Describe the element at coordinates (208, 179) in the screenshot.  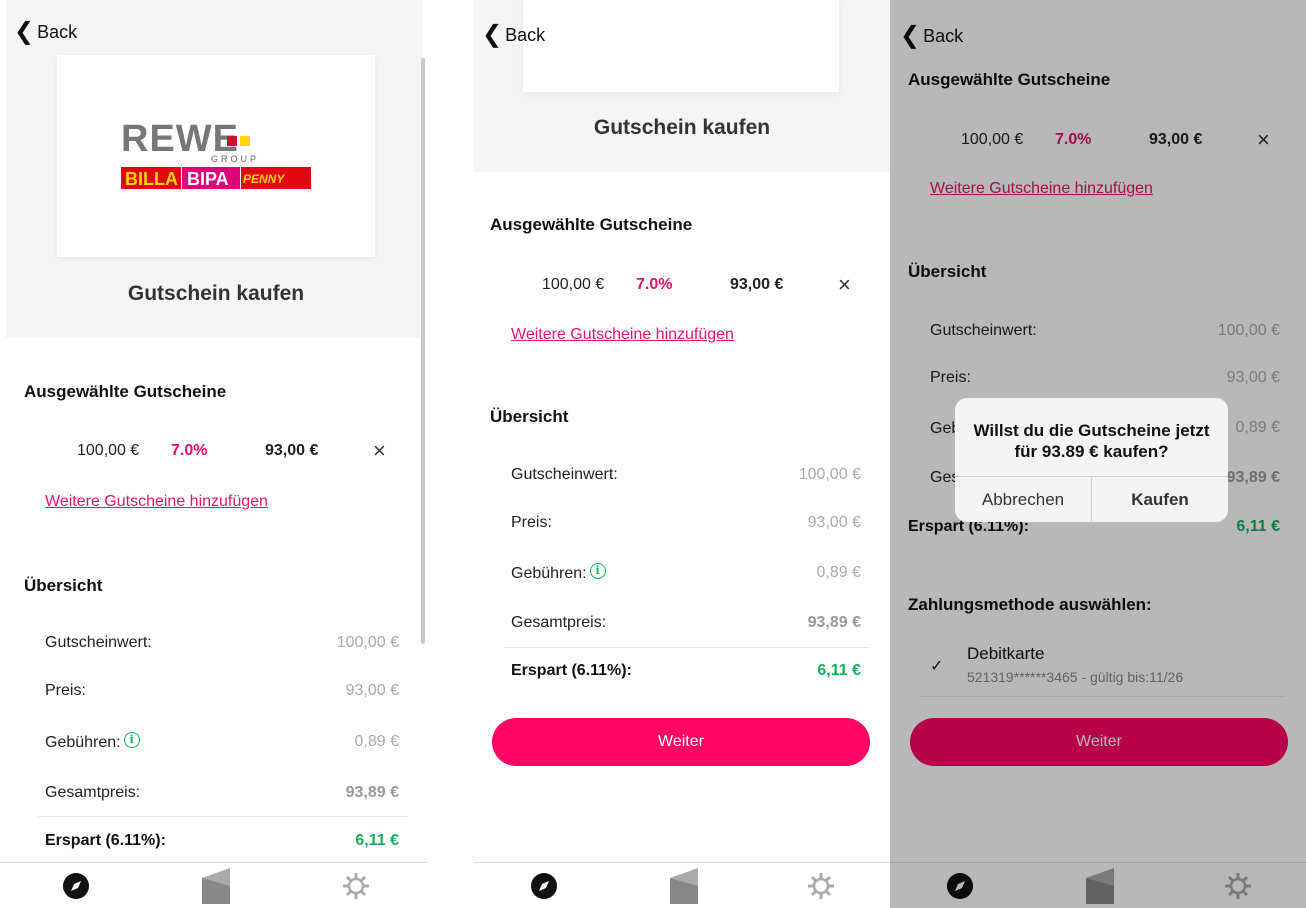
I see `logo-bipa-text: BIPA` at that location.